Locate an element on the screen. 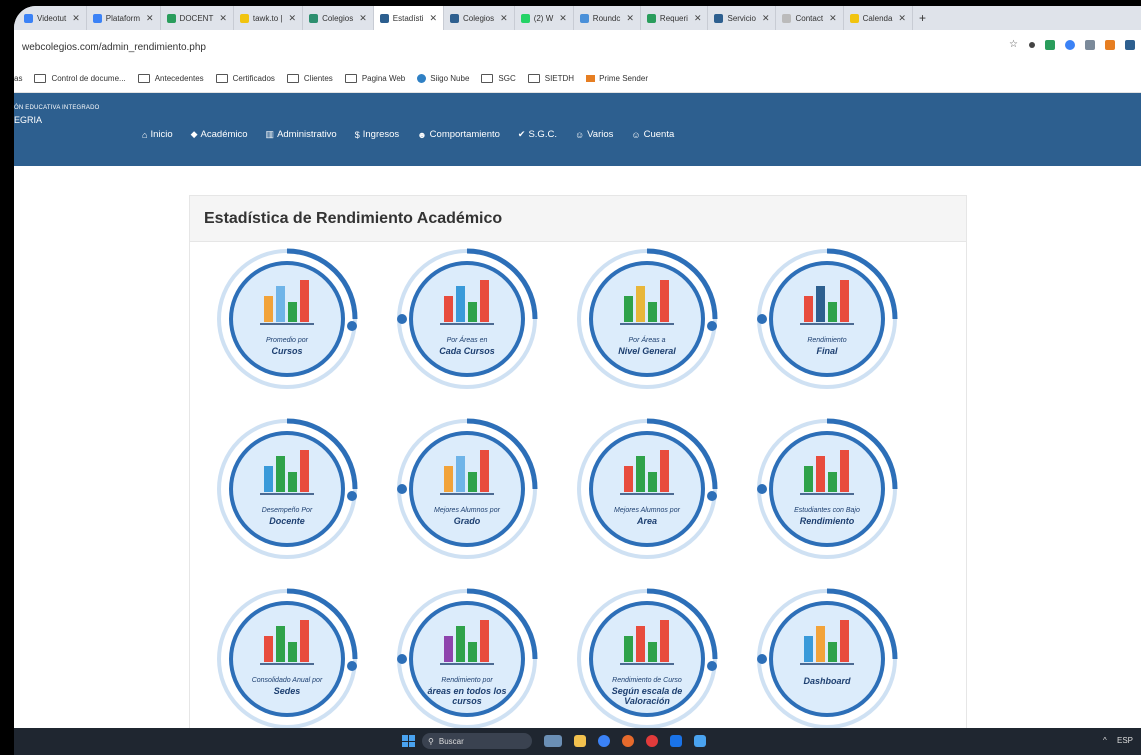 Image resolution: width=1141 pixels, height=755 pixels. app-icon is located at coordinates (700, 741).